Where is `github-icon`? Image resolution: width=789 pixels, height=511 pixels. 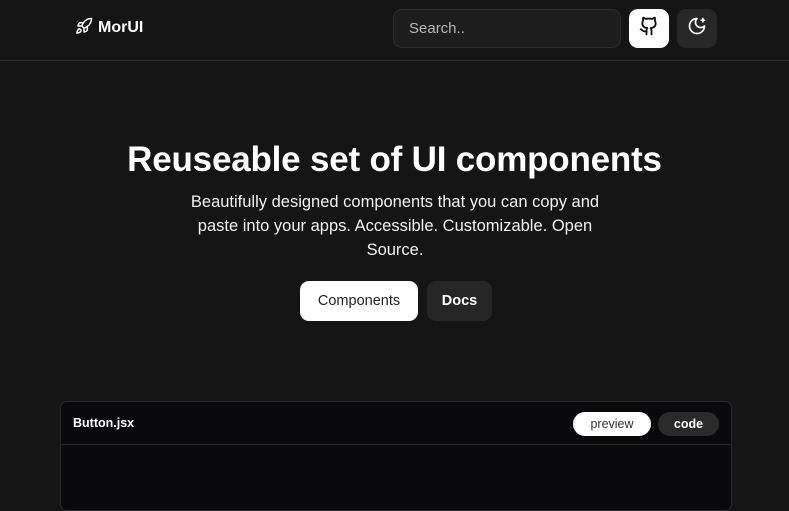
github-icon is located at coordinates (649, 28).